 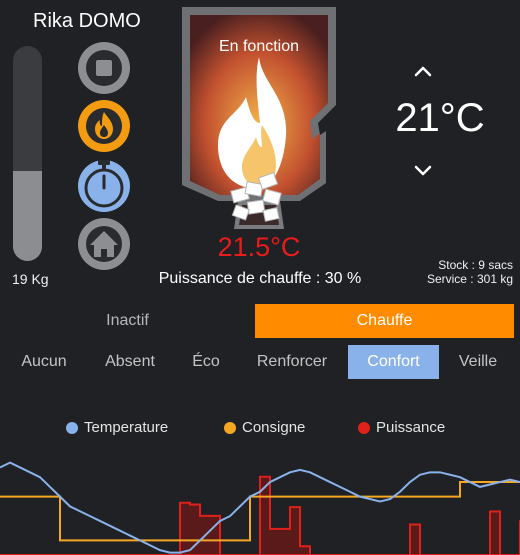 I want to click on heating-power-label: Puissance de chauffe : 30 %, so click(x=260, y=278).